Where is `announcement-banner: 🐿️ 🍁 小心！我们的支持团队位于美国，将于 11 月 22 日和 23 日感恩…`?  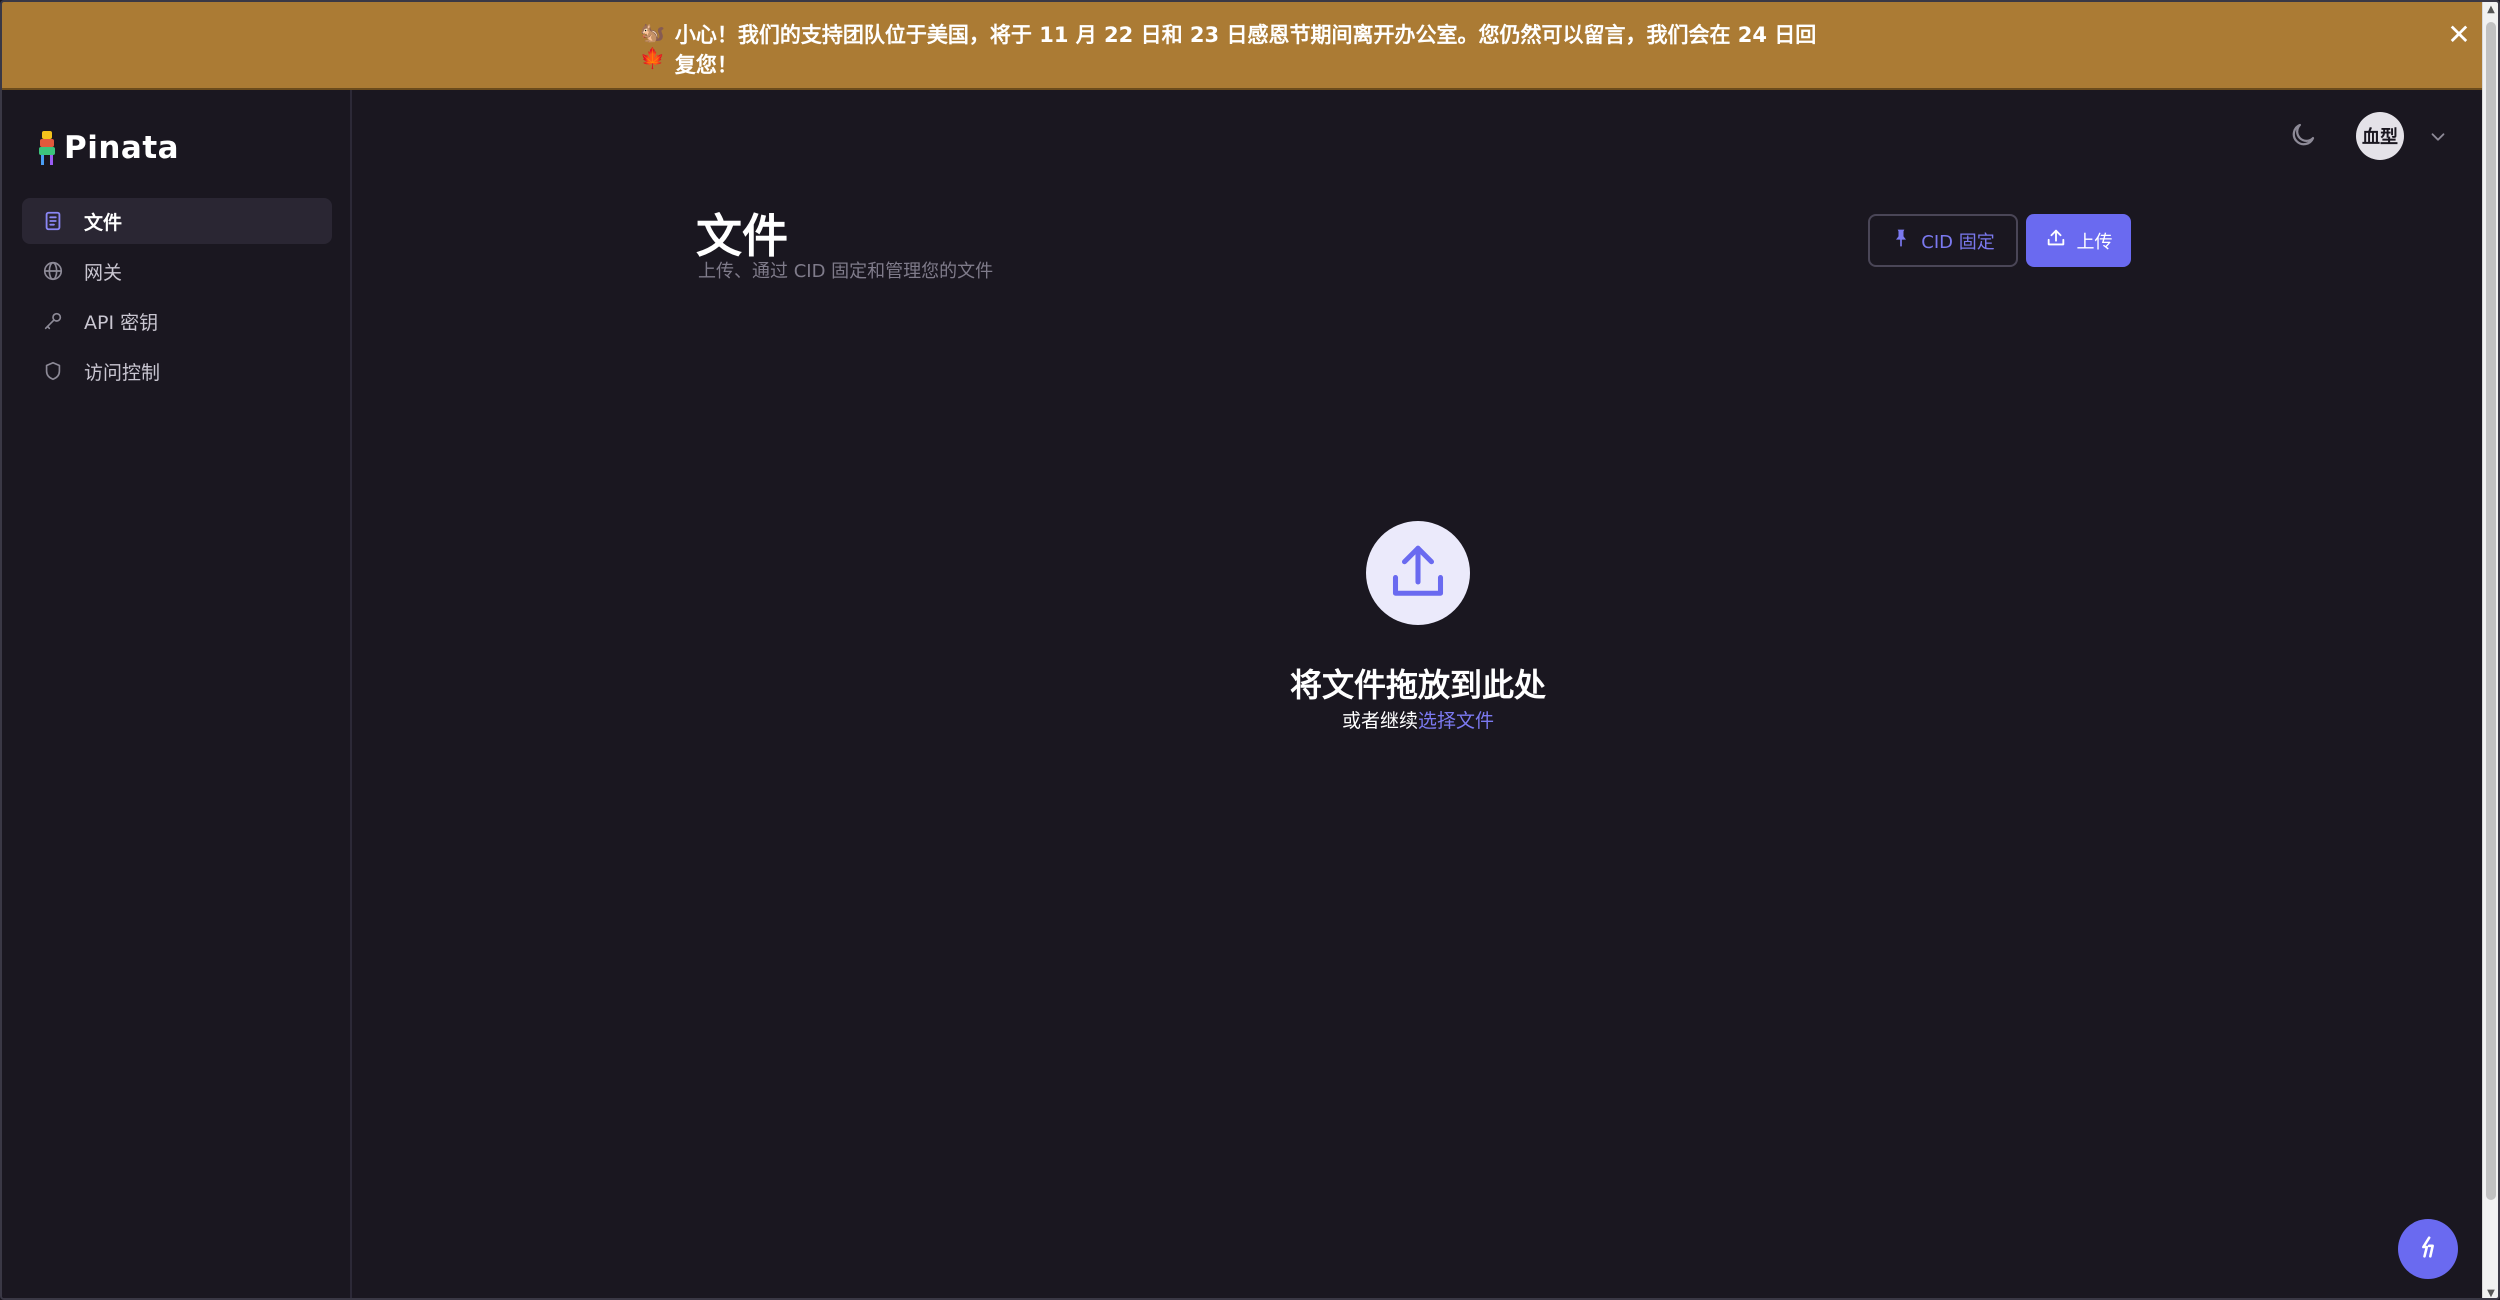 announcement-banner: 🐿️ 🍁 小心！我们的支持团队位于美国，将于 11 月 22 日和 23 日感恩… is located at coordinates (1244, 46).